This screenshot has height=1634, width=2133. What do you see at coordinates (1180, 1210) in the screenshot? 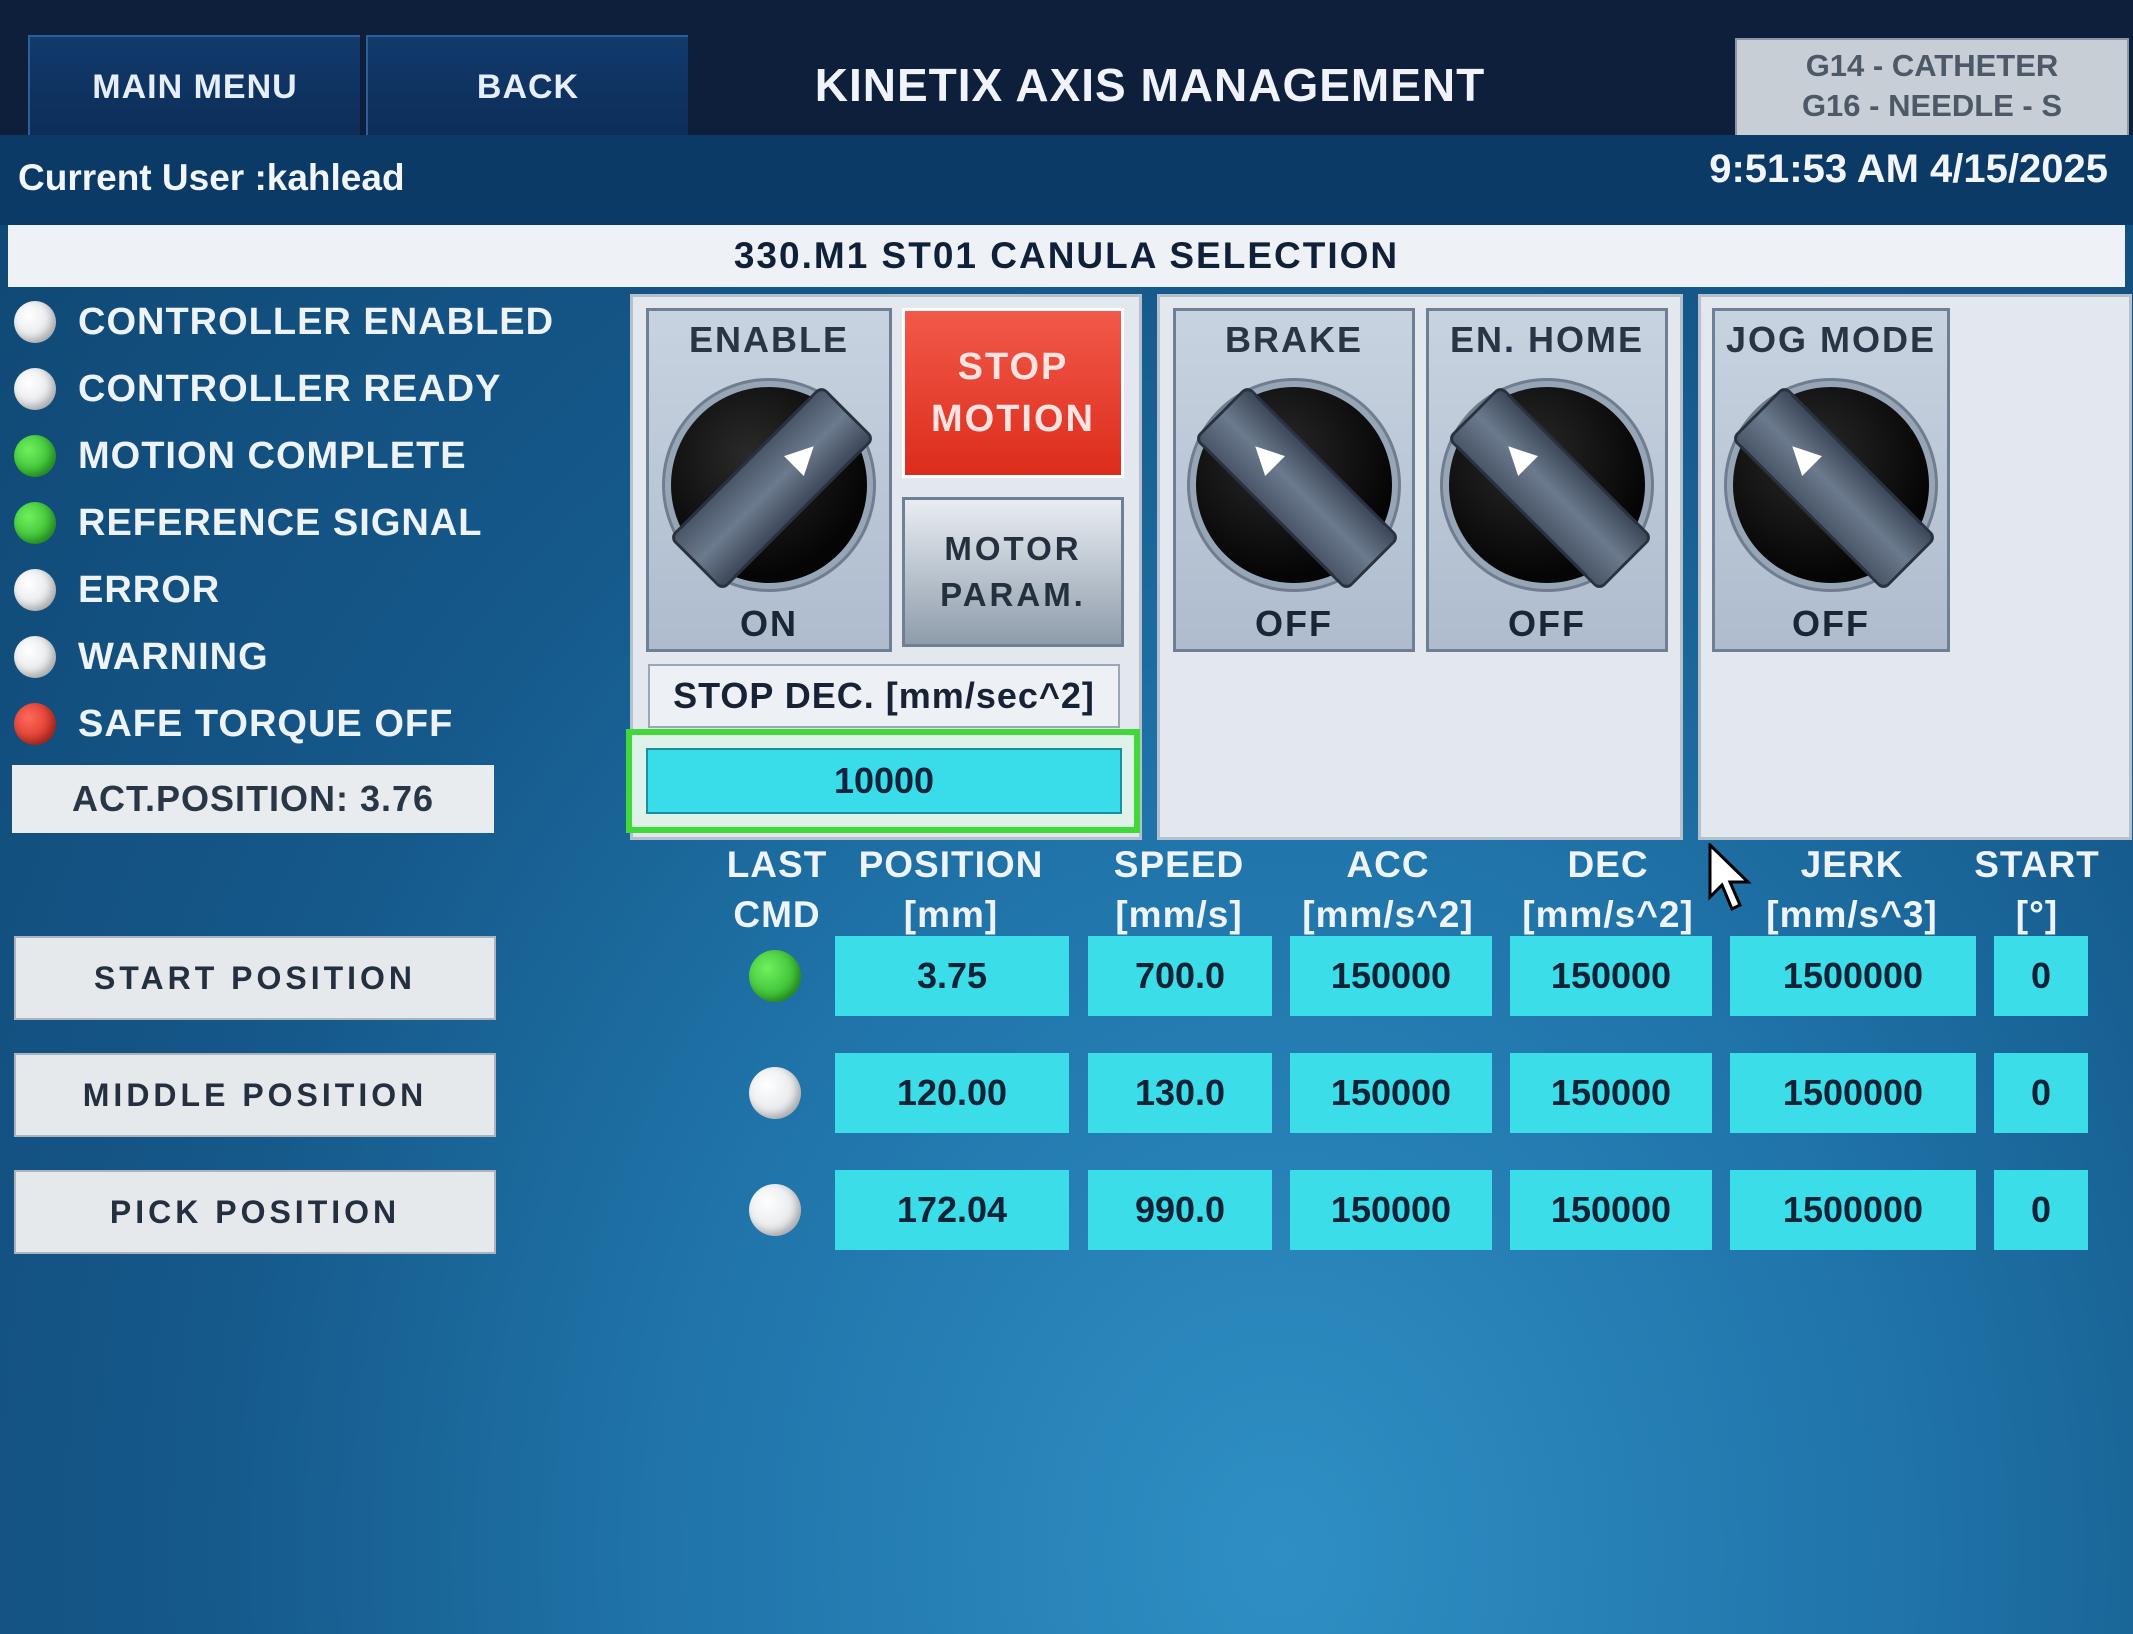
I see `speed-field: 990.0` at bounding box center [1180, 1210].